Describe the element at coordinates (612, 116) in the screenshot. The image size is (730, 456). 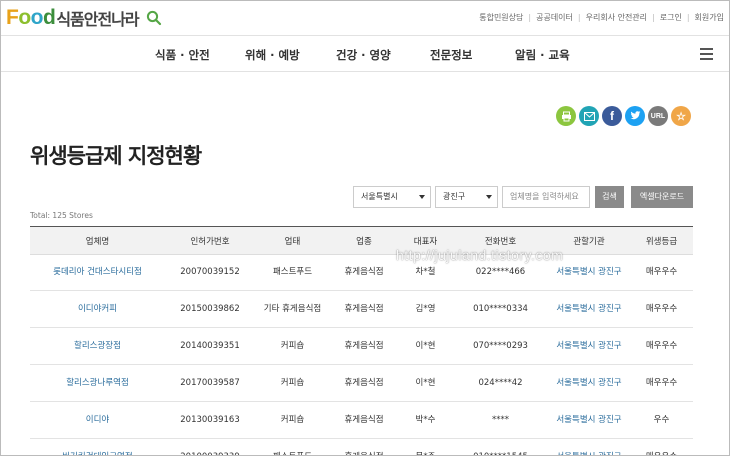
I see `facebook-icon: f` at that location.